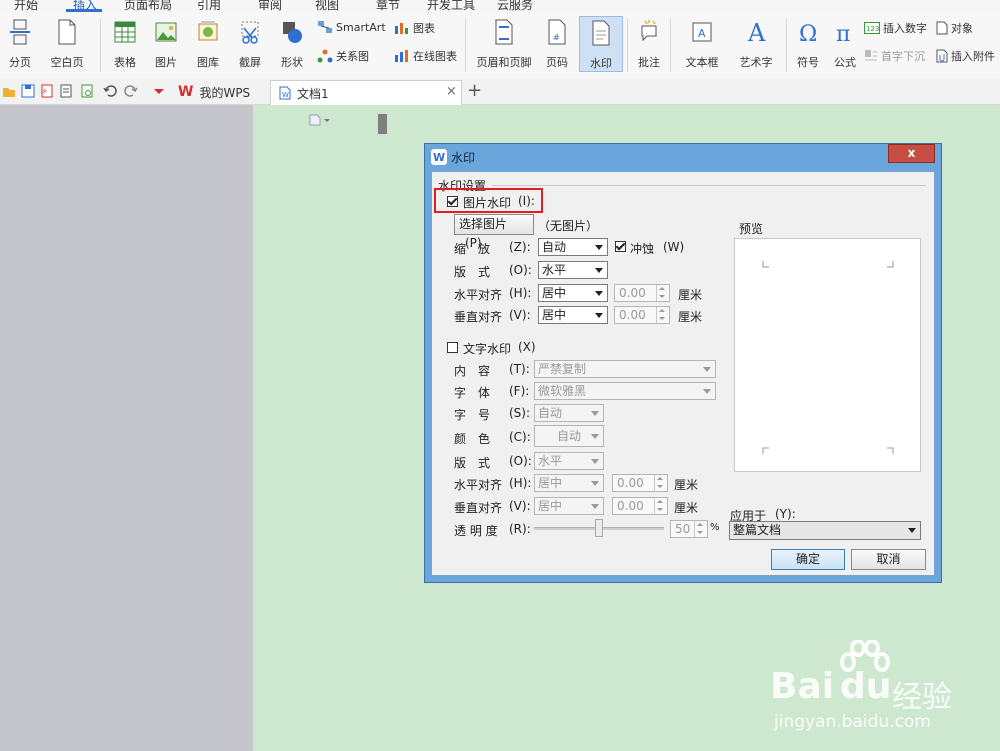  What do you see at coordinates (642, 315) in the screenshot?
I see `vertical-offset-spinner: 0.00` at bounding box center [642, 315].